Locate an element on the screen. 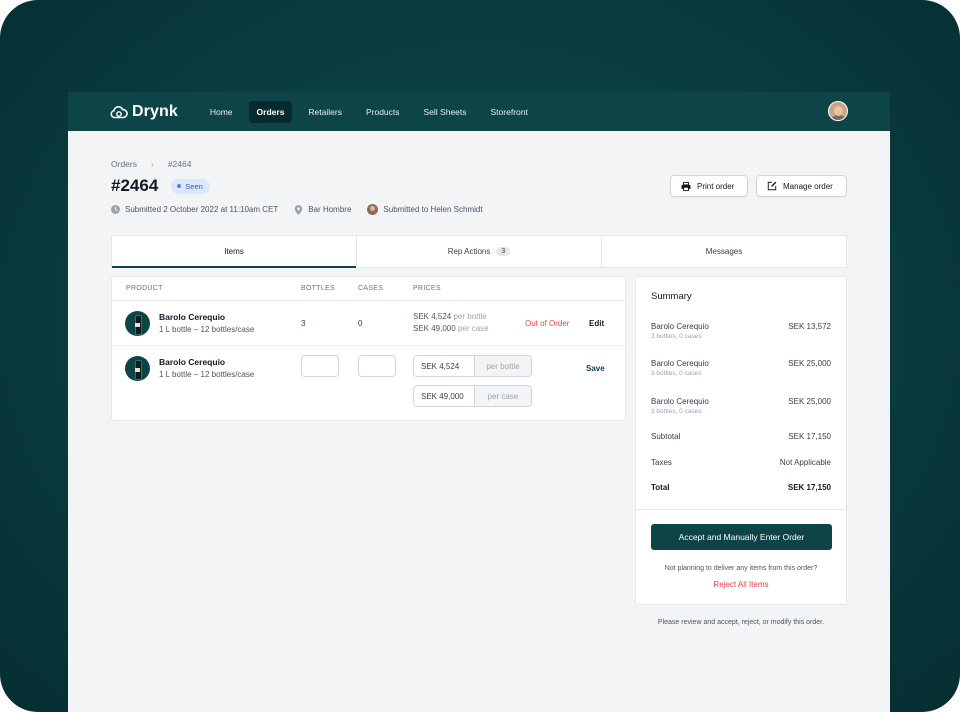 The image size is (960, 712). manage-order-button: Manage order is located at coordinates (801, 186).